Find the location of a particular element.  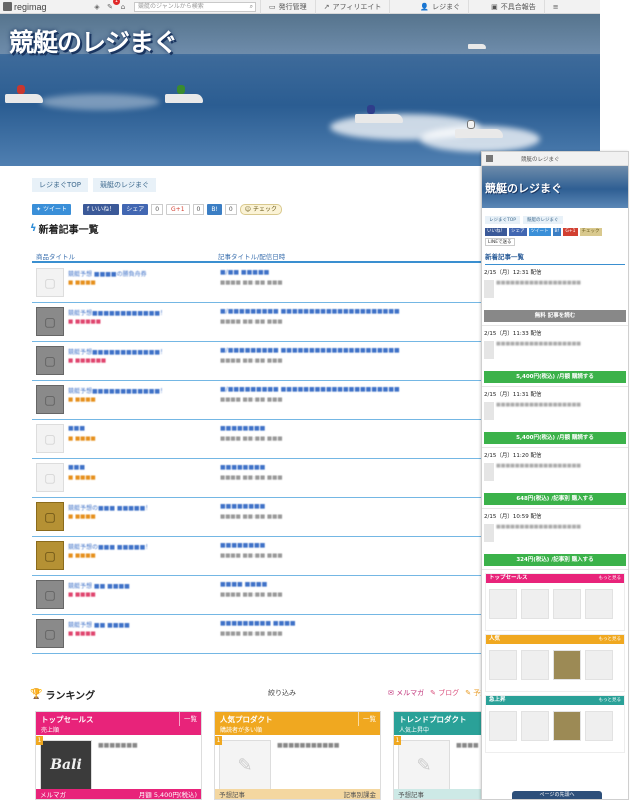

product-title-link: 競艇予想 ■■■■の勝負舟券 is located at coordinates (107, 273).